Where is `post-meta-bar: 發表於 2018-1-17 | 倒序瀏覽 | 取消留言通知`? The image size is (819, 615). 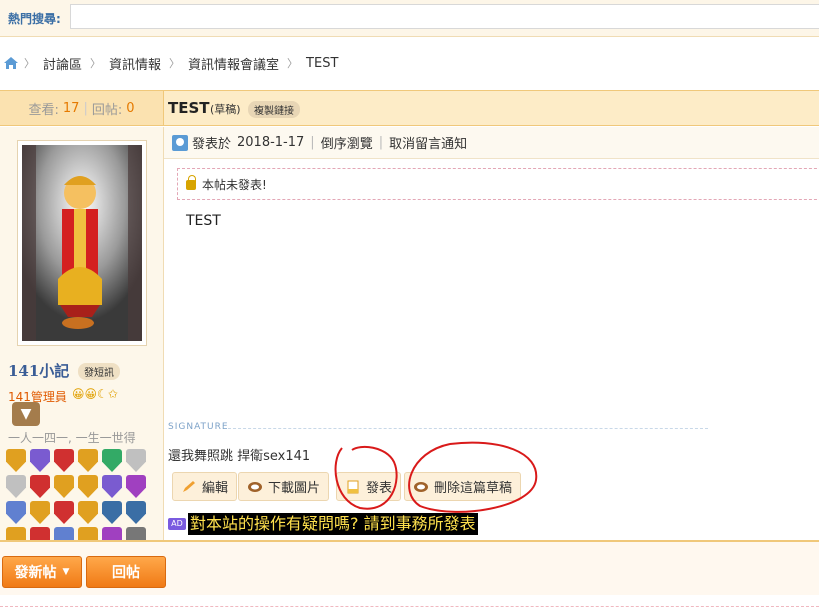
post-meta-bar: 發表於 2018-1-17 | 倒序瀏覽 | 取消留言通知 is located at coordinates (491, 143).